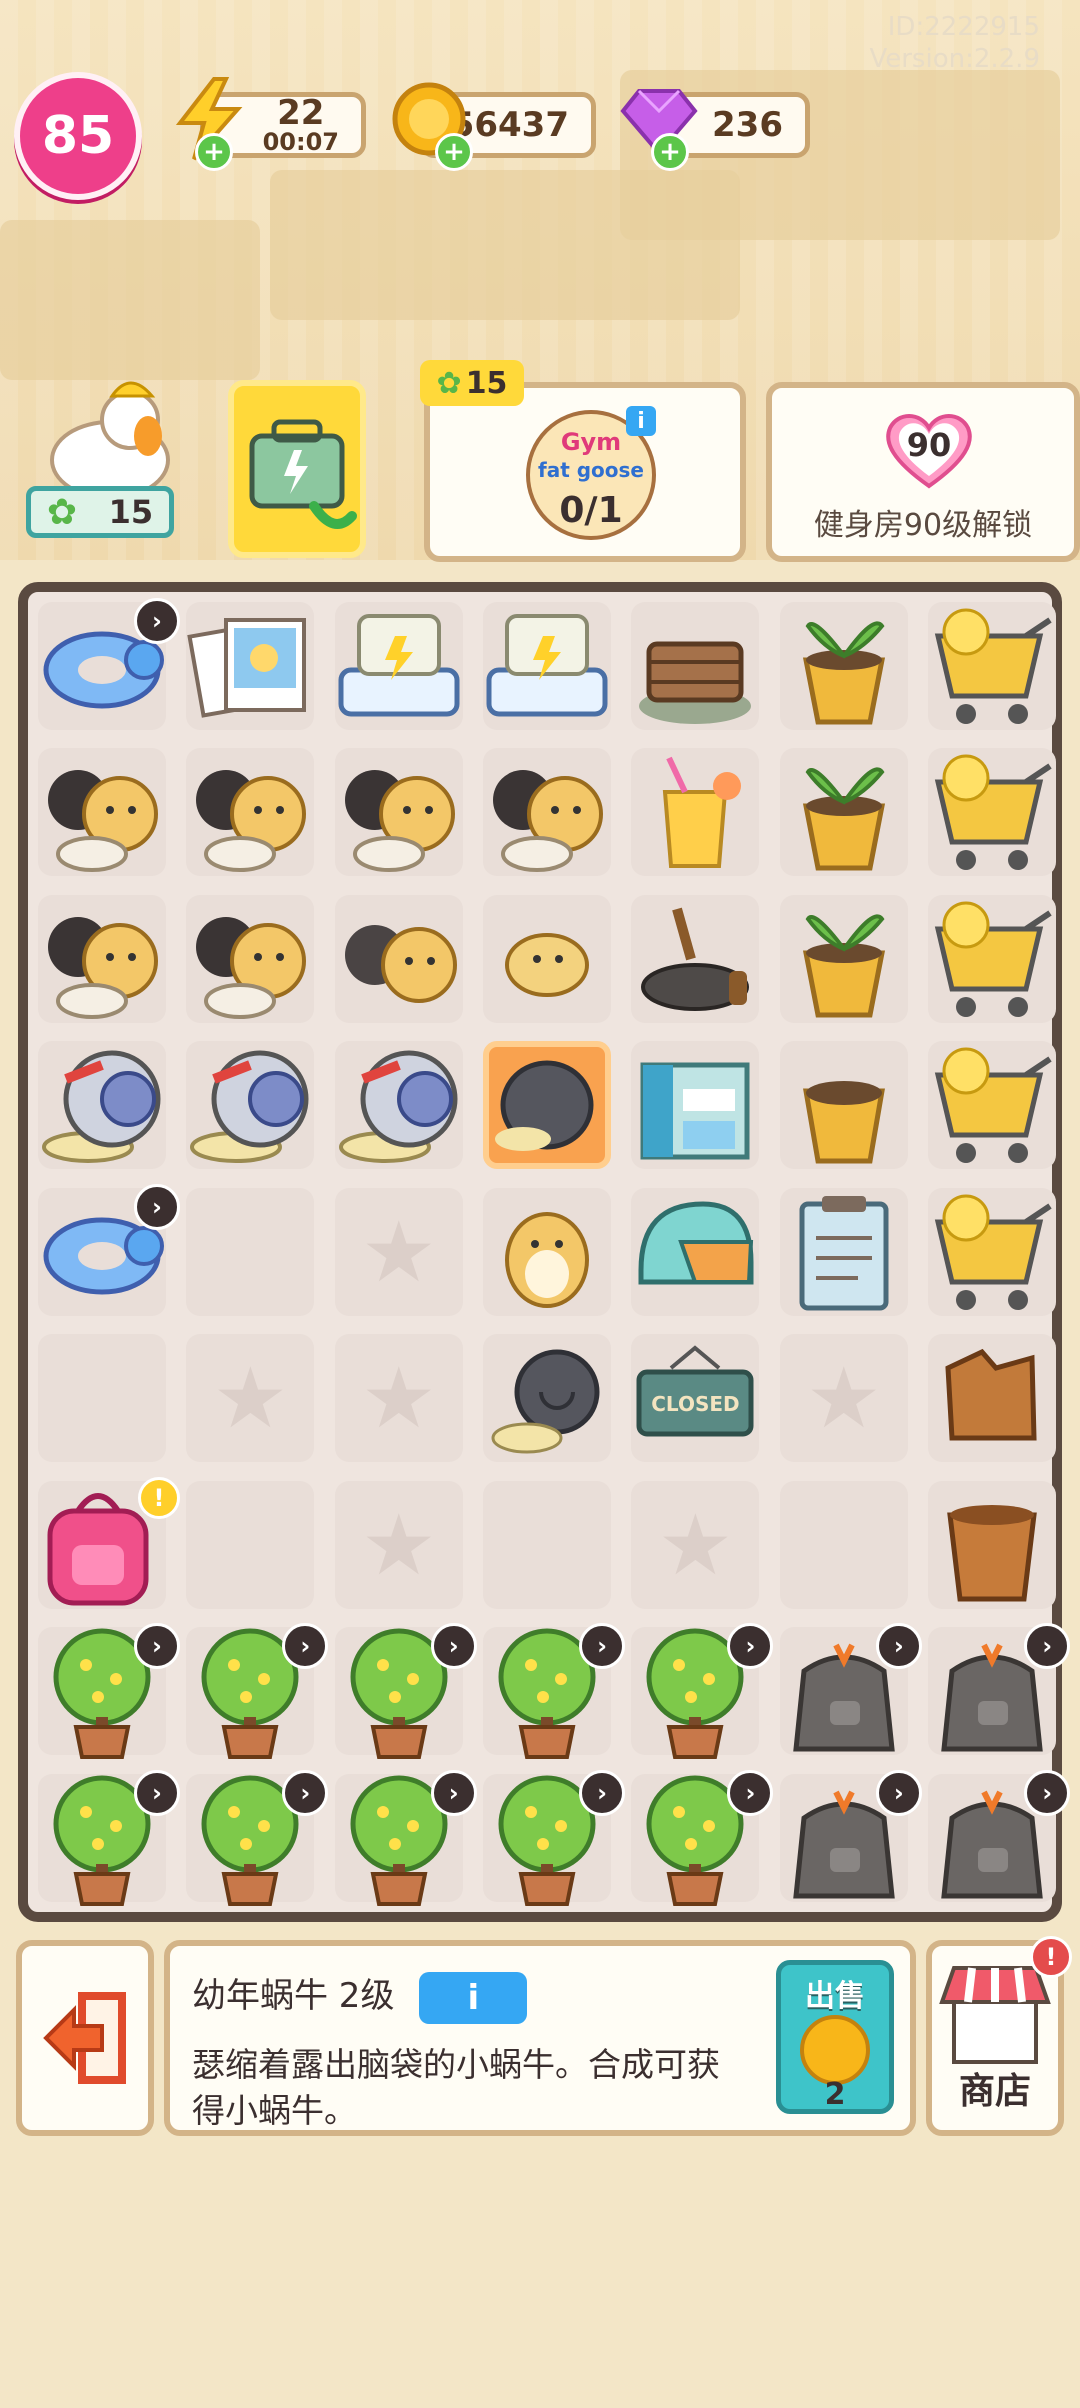 This screenshot has height=2408, width=1080. What do you see at coordinates (695, 1252) in the screenshot?
I see `cycling-helmet-icon` at bounding box center [695, 1252].